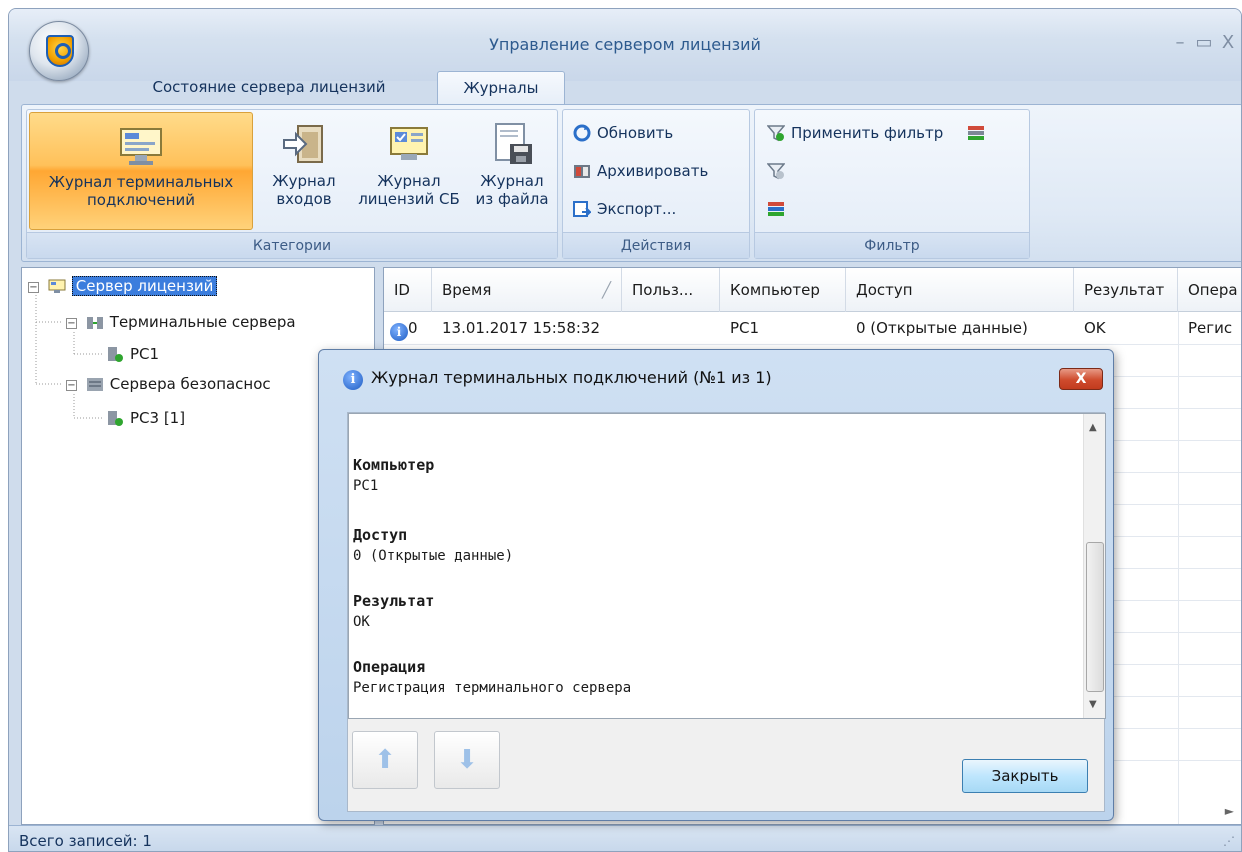  I want to click on tree-label-terminal-servers: Терминальные сервера, so click(202, 322).